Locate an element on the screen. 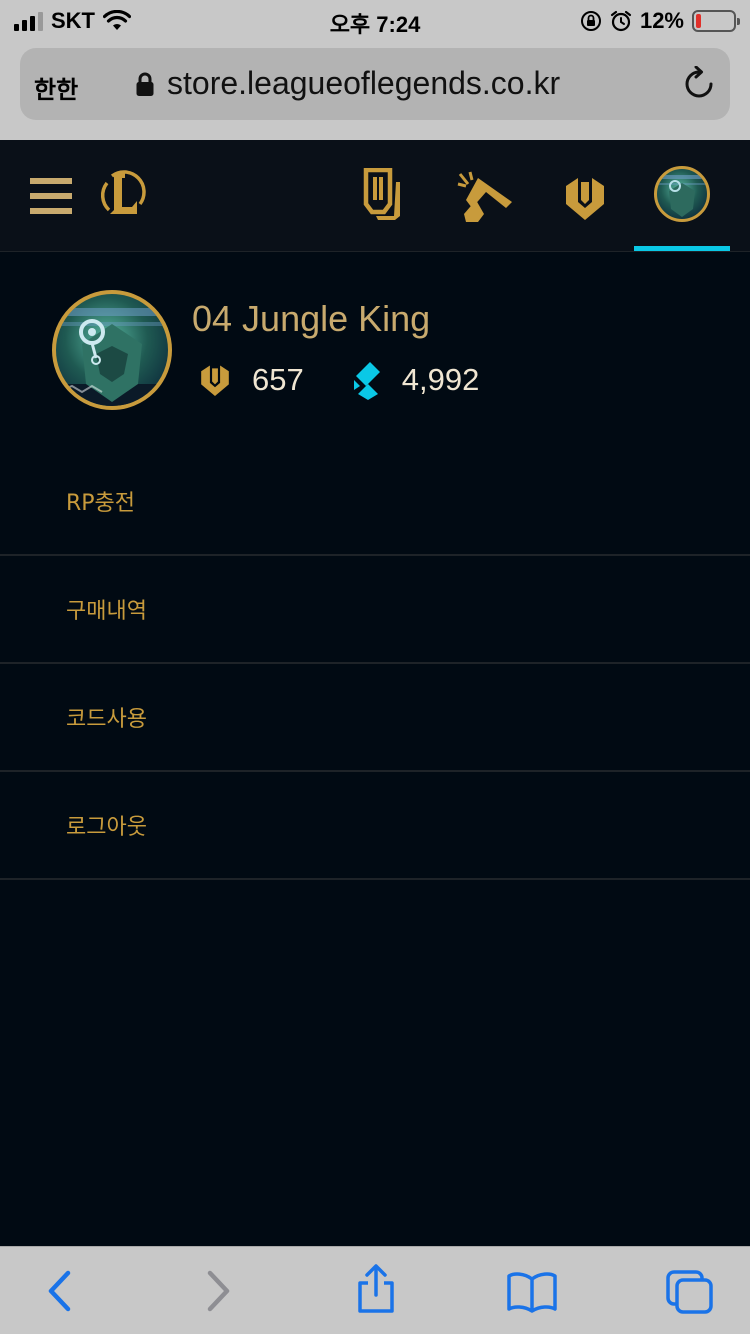  battery-percentage: 12% is located at coordinates (661, 20).